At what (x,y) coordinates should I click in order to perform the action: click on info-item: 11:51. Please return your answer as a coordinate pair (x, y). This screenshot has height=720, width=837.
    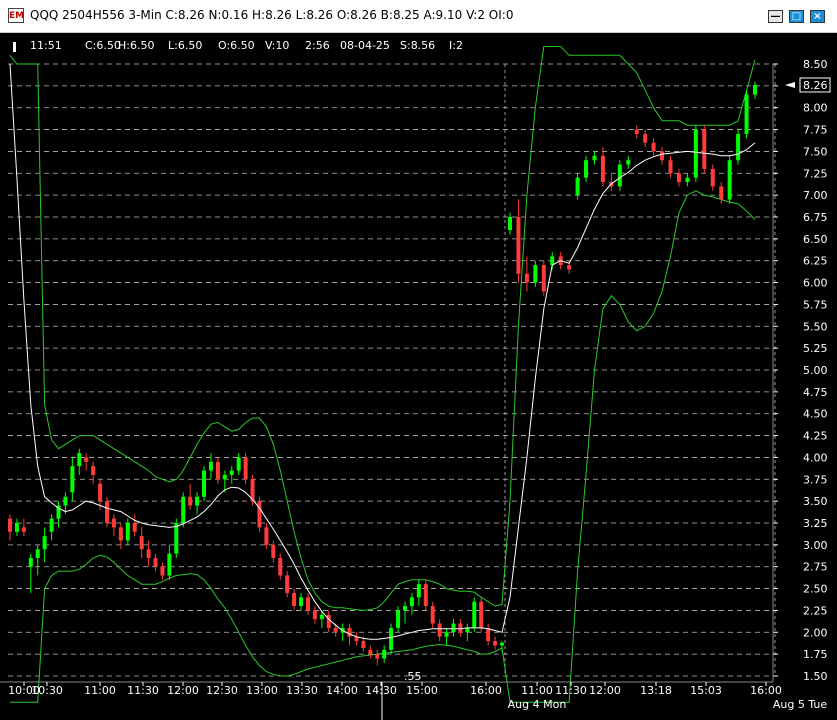
    Looking at the image, I should click on (46, 45).